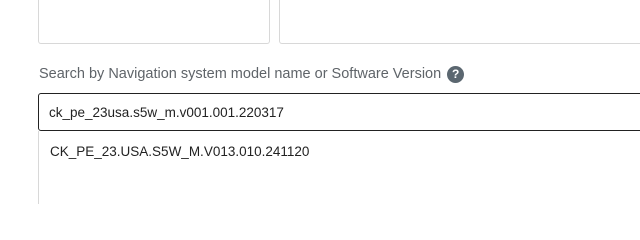  I want to click on top-right-panel, so click(459, 22).